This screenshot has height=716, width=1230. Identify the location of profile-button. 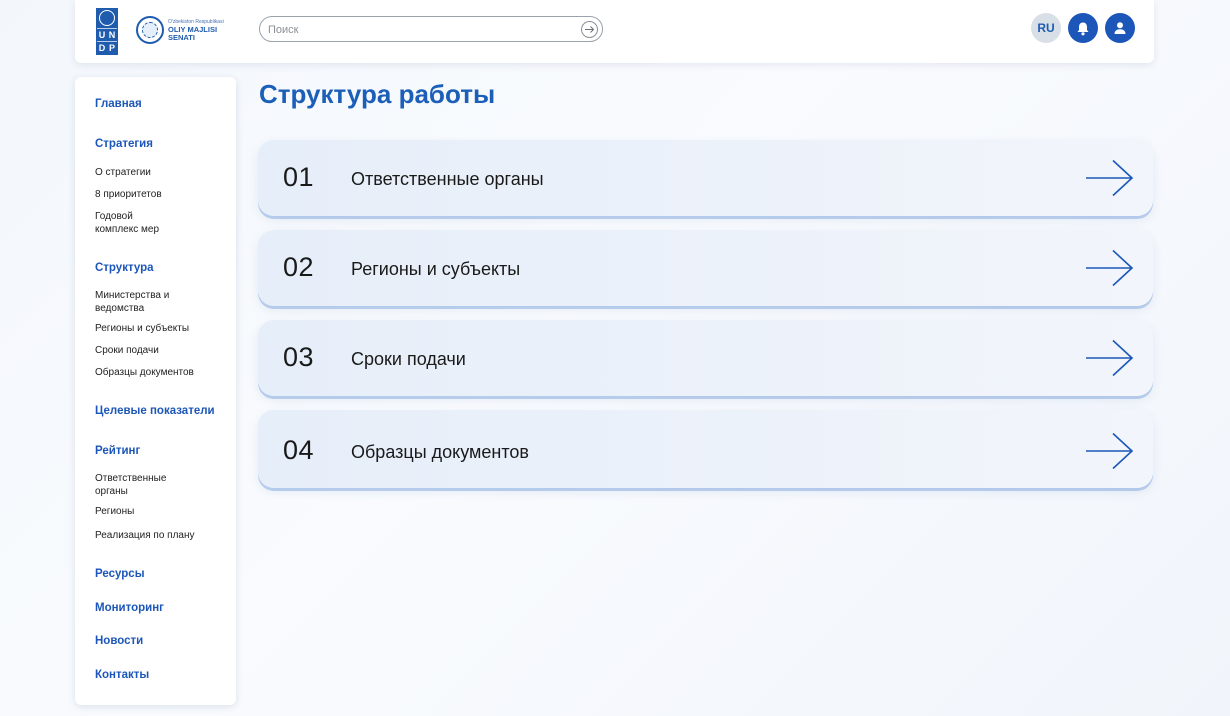
(1120, 28).